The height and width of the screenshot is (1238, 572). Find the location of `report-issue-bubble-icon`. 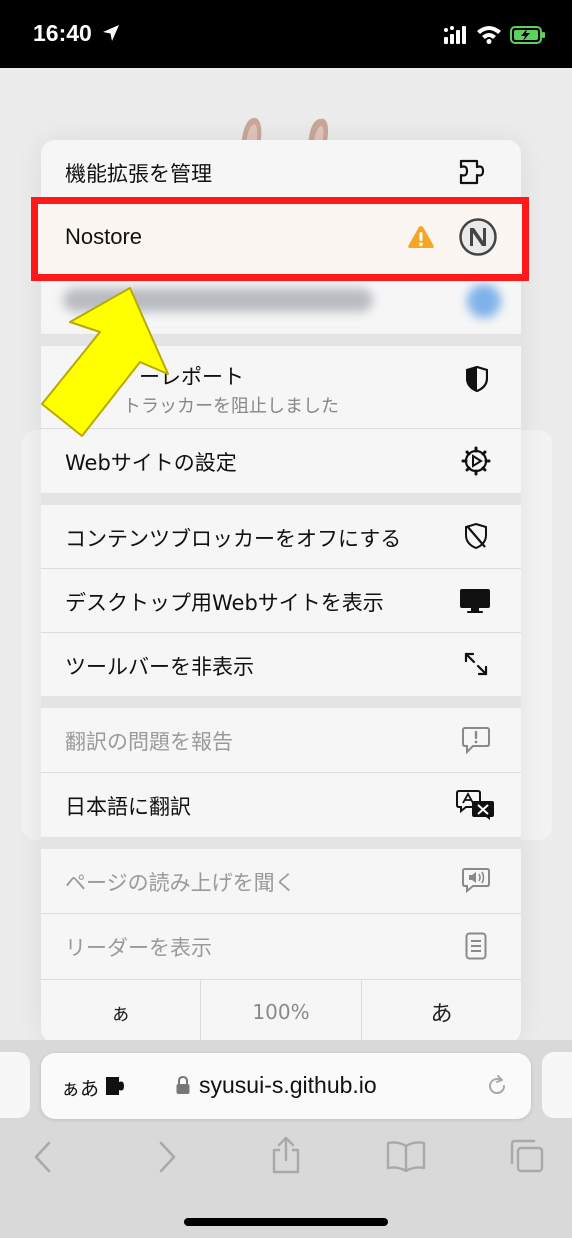

report-issue-bubble-icon is located at coordinates (476, 740).